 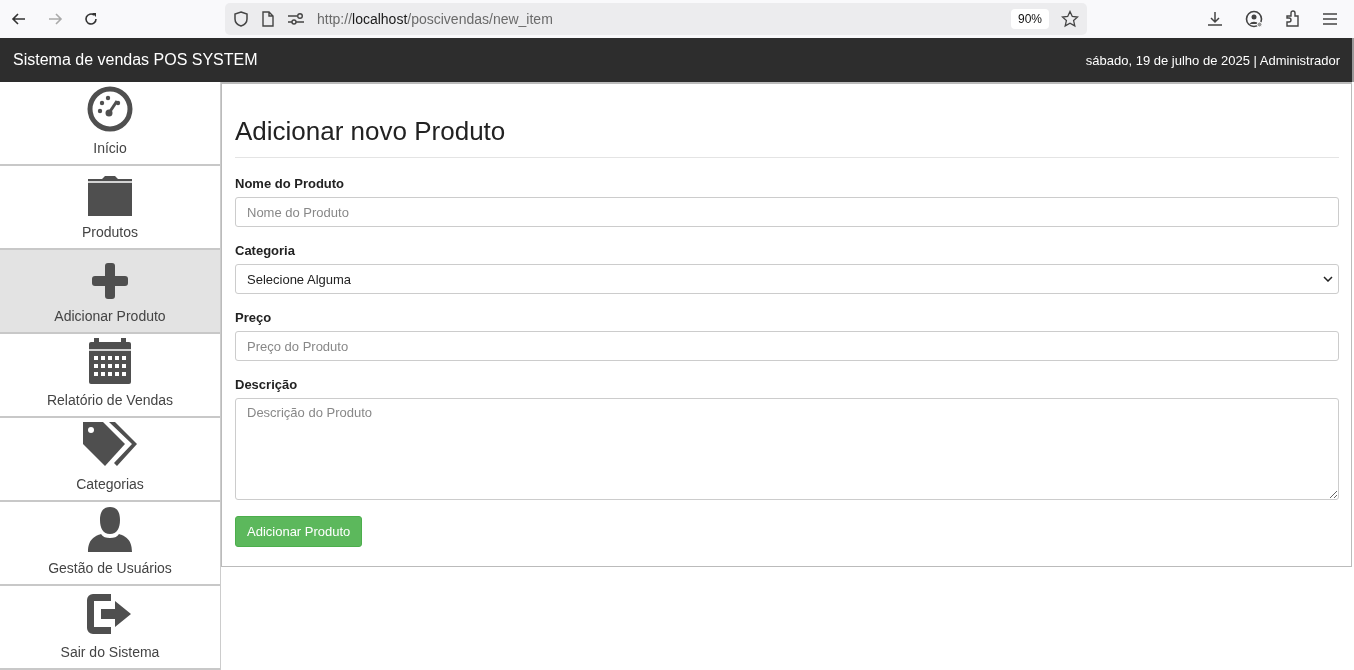 What do you see at coordinates (267, 384) in the screenshot?
I see `field-label: Descrição` at bounding box center [267, 384].